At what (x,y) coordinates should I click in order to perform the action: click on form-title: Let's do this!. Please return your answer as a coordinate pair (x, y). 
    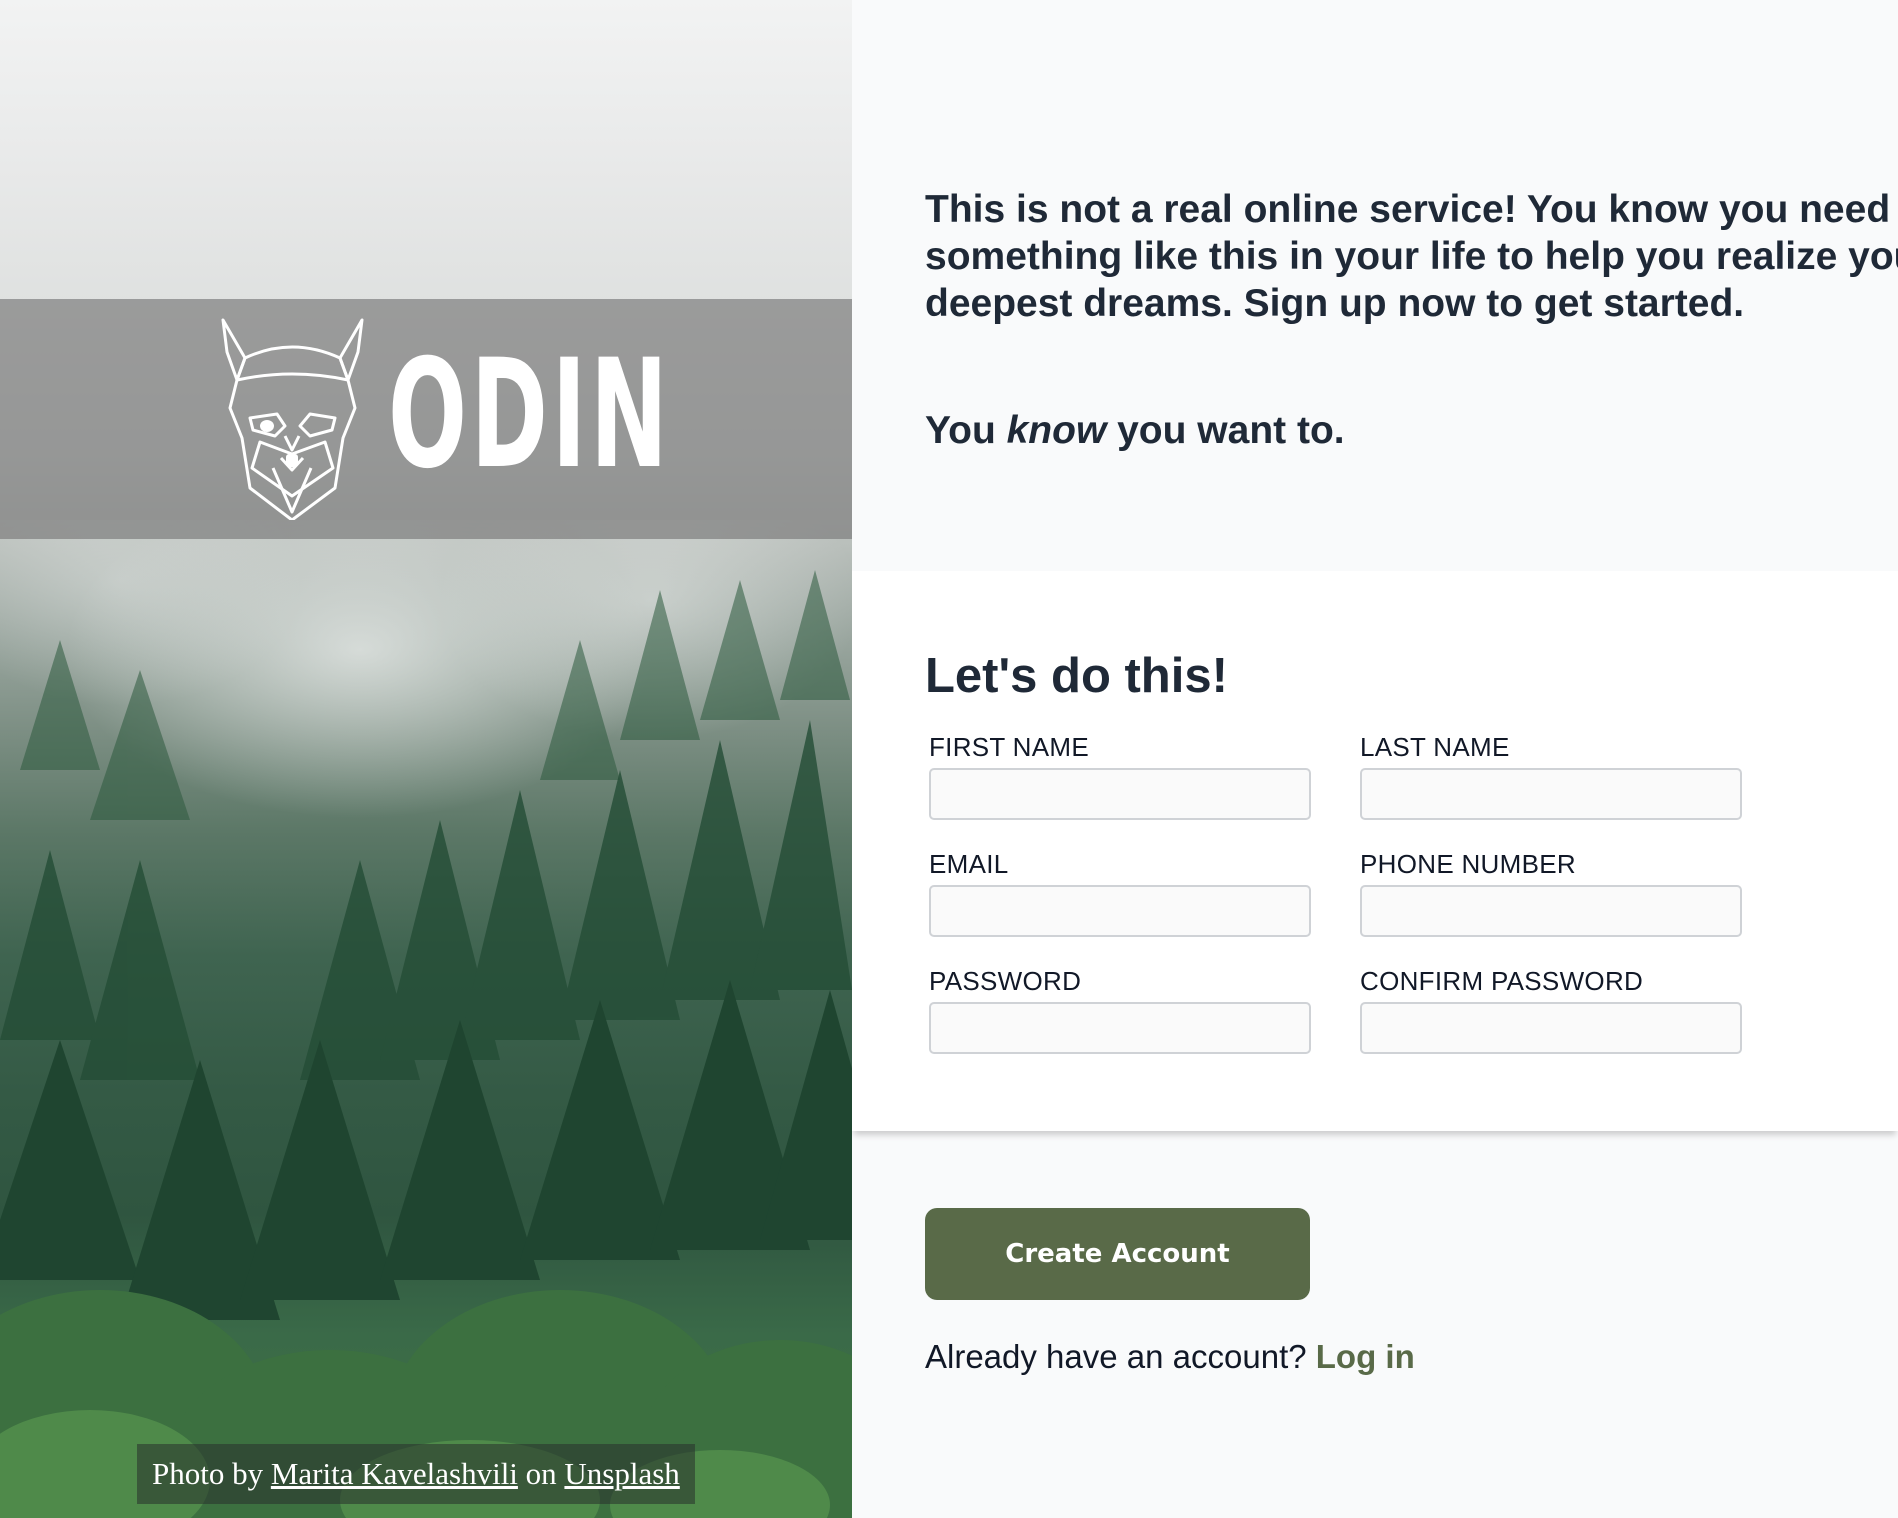
    Looking at the image, I should click on (1076, 676).